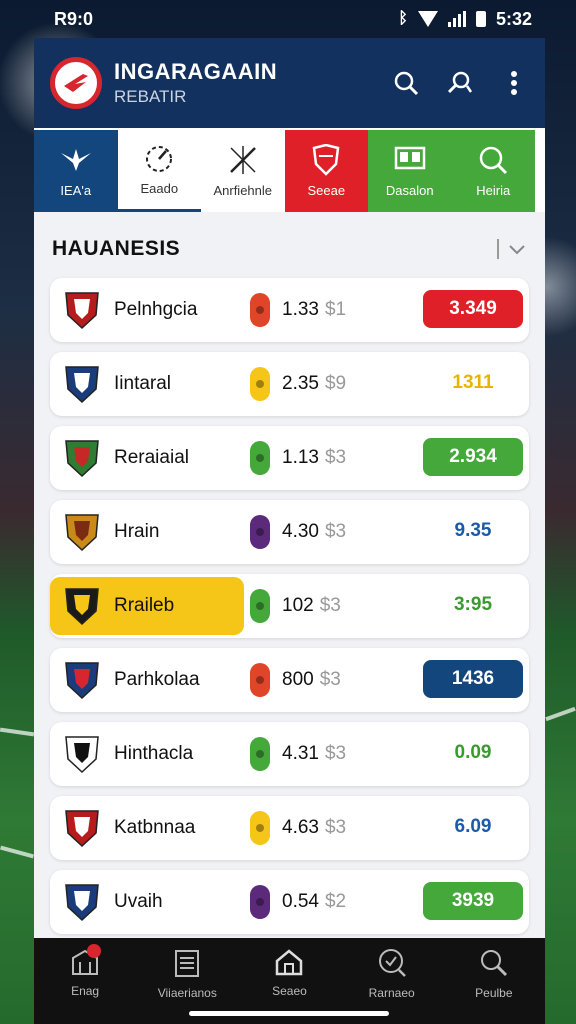 This screenshot has width=576, height=1024. Describe the element at coordinates (473, 309) in the screenshot. I see `value-badge: 3.349` at that location.